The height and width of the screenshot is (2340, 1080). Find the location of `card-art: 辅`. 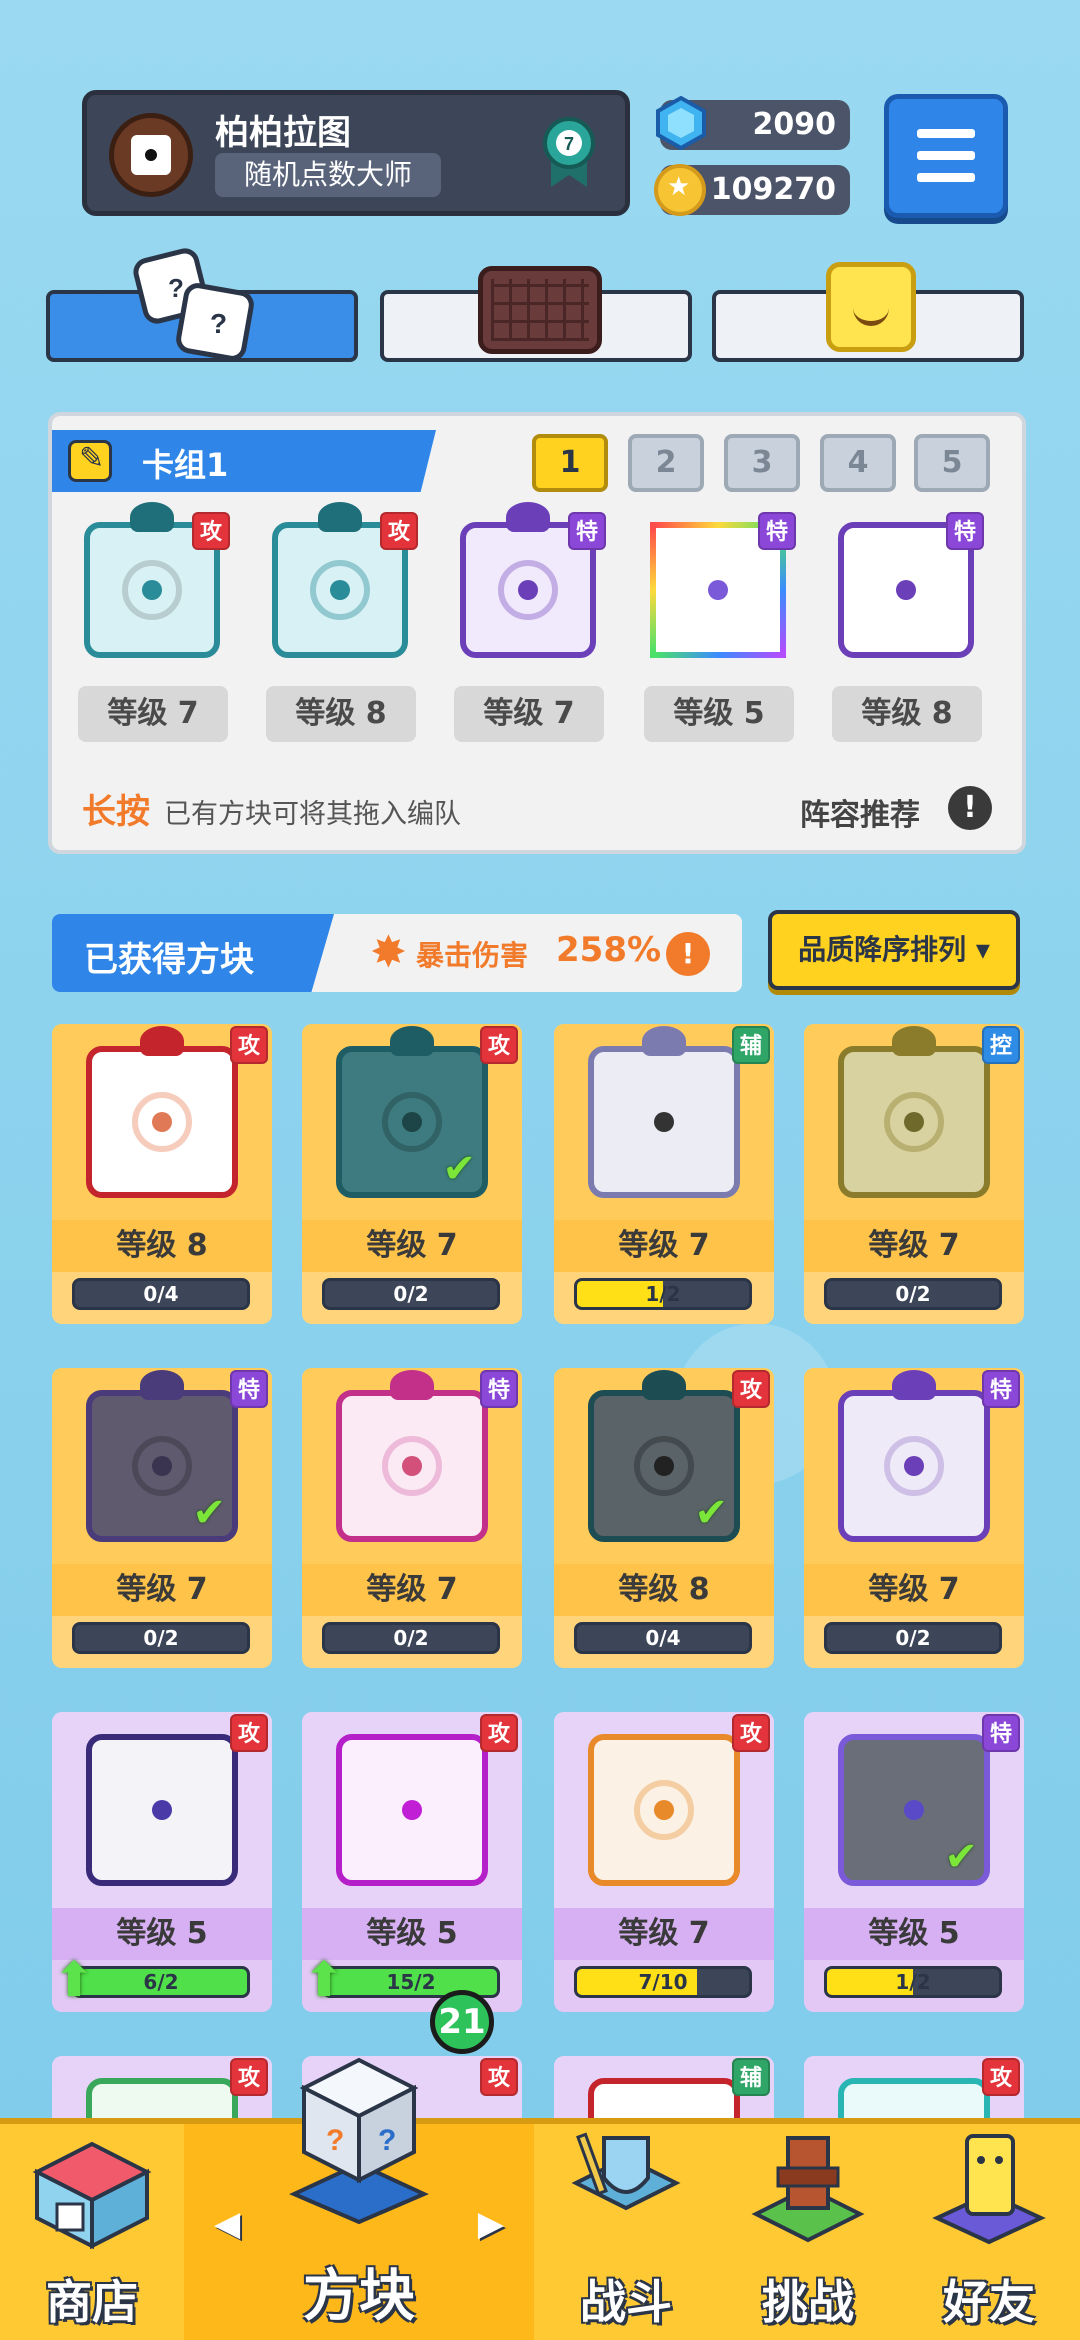

card-art: 辅 is located at coordinates (664, 1122).